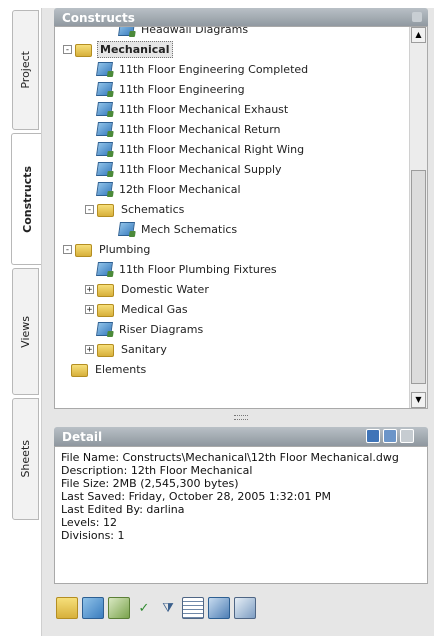 Image resolution: width=435 pixels, height=639 pixels. Describe the element at coordinates (150, 483) in the screenshot. I see `detail-file-size: File Size: 2MB (2,545,300 bytes)` at that location.